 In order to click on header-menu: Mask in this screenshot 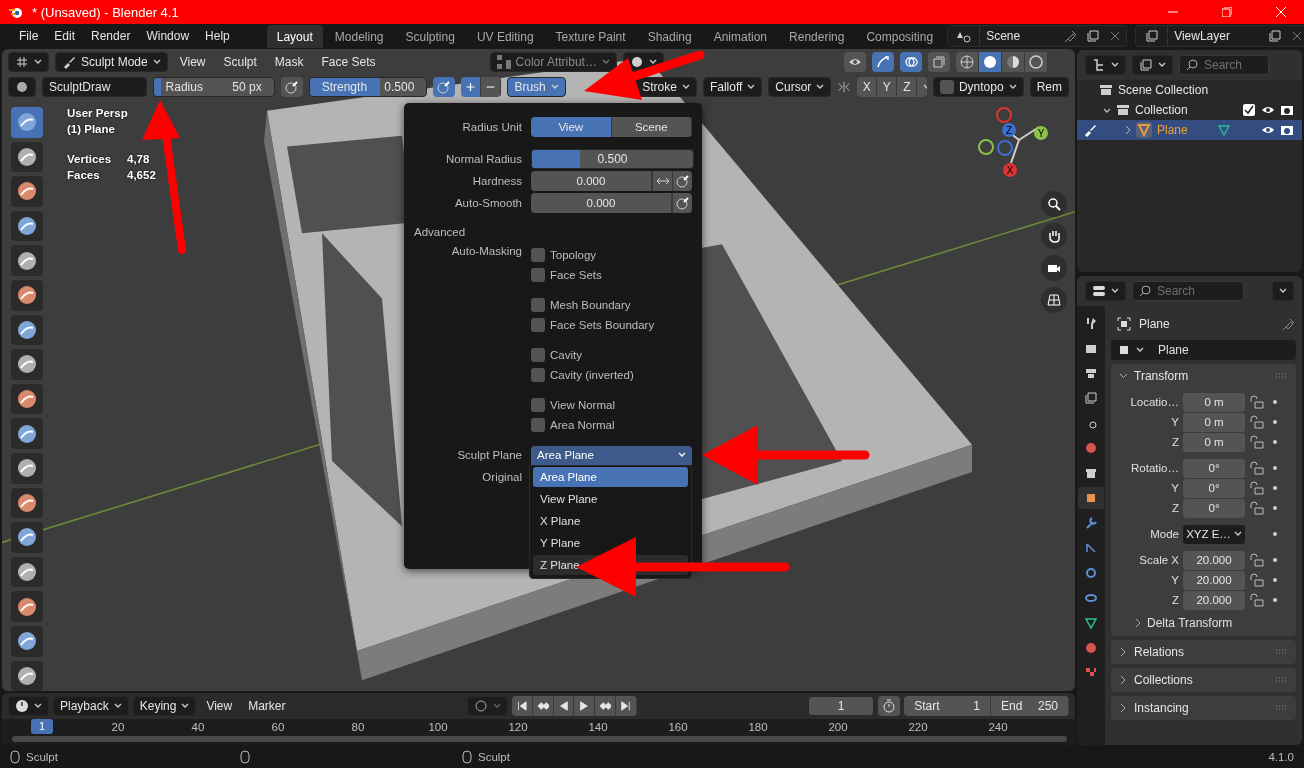, I will do `click(289, 62)`.